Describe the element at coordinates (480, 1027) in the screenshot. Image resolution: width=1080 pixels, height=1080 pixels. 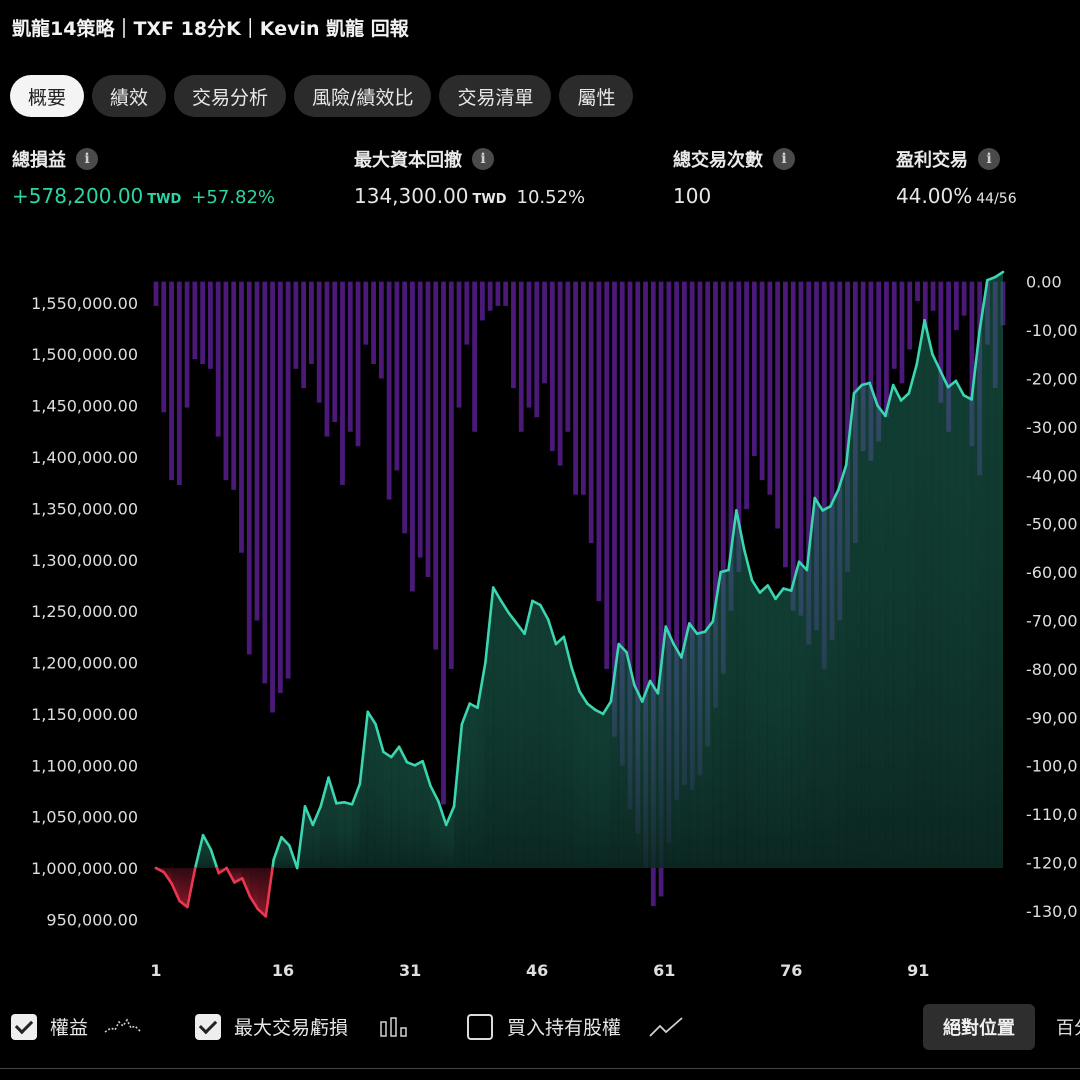
I see `buy-hold-checkbox` at that location.